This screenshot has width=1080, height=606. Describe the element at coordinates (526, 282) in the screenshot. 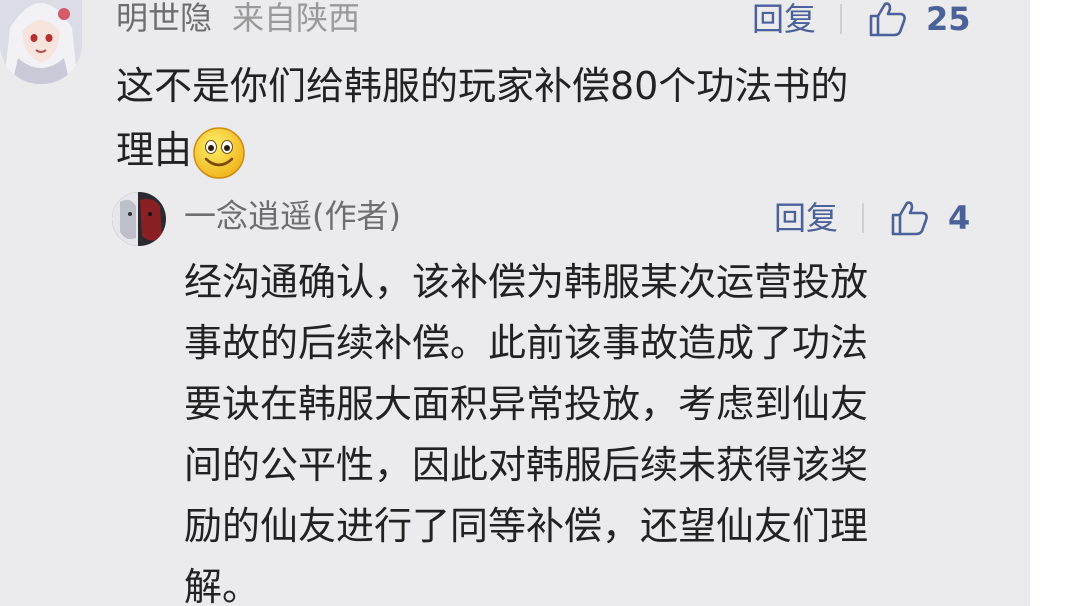

I see `reply-line: 经沟通确认，该补偿为韩服某次运营投放` at that location.